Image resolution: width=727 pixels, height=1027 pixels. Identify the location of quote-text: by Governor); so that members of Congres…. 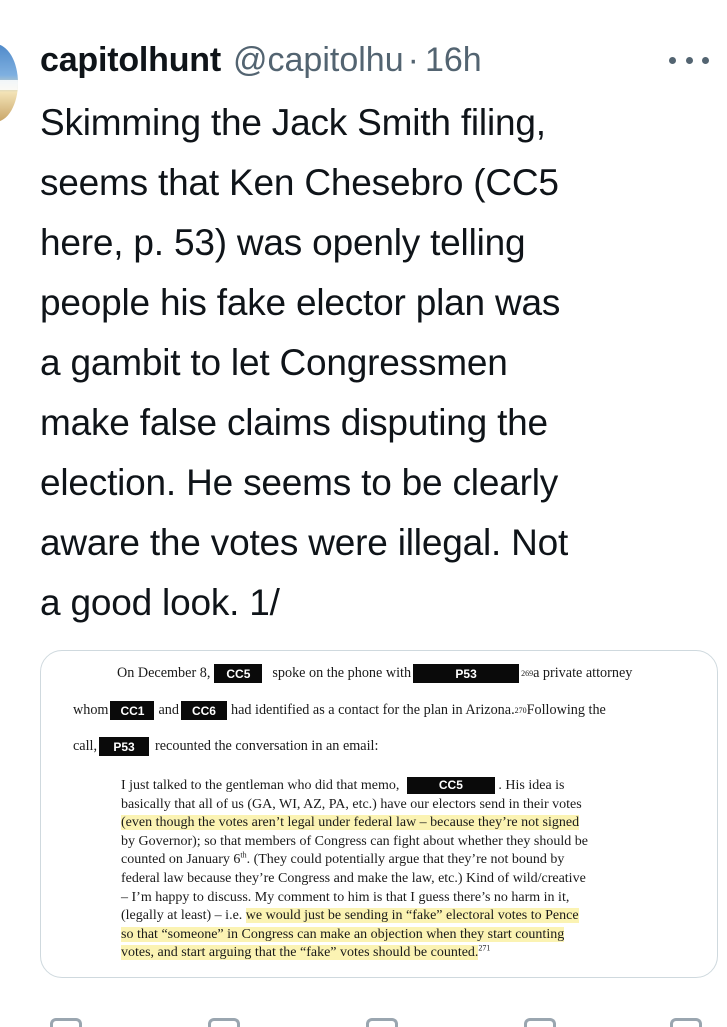
(354, 841).